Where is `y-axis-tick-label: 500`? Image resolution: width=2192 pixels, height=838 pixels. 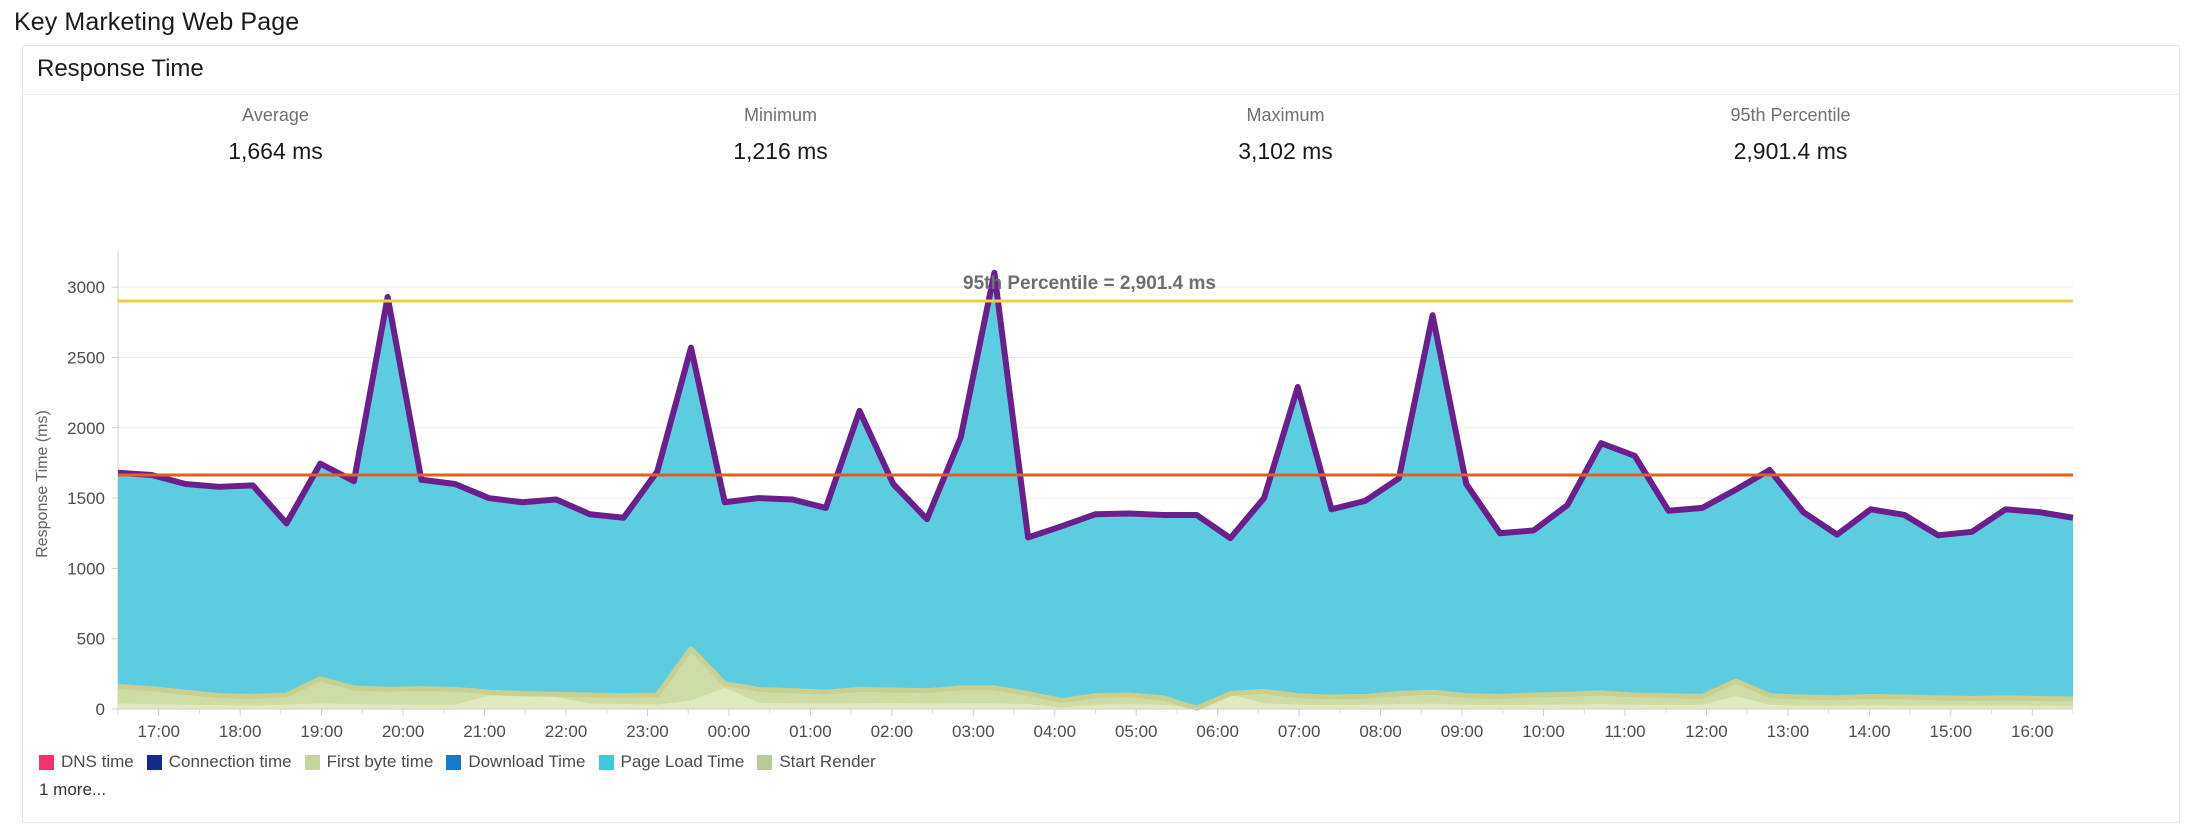
y-axis-tick-label: 500 is located at coordinates (91, 639).